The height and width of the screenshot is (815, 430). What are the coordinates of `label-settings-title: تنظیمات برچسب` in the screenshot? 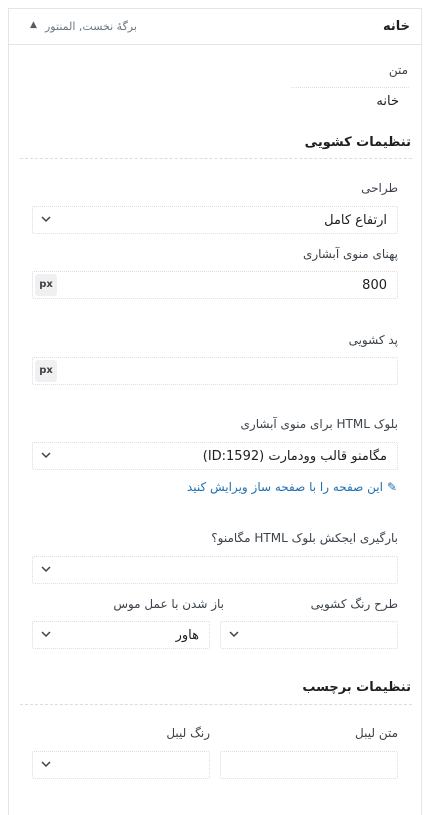 It's located at (356, 687).